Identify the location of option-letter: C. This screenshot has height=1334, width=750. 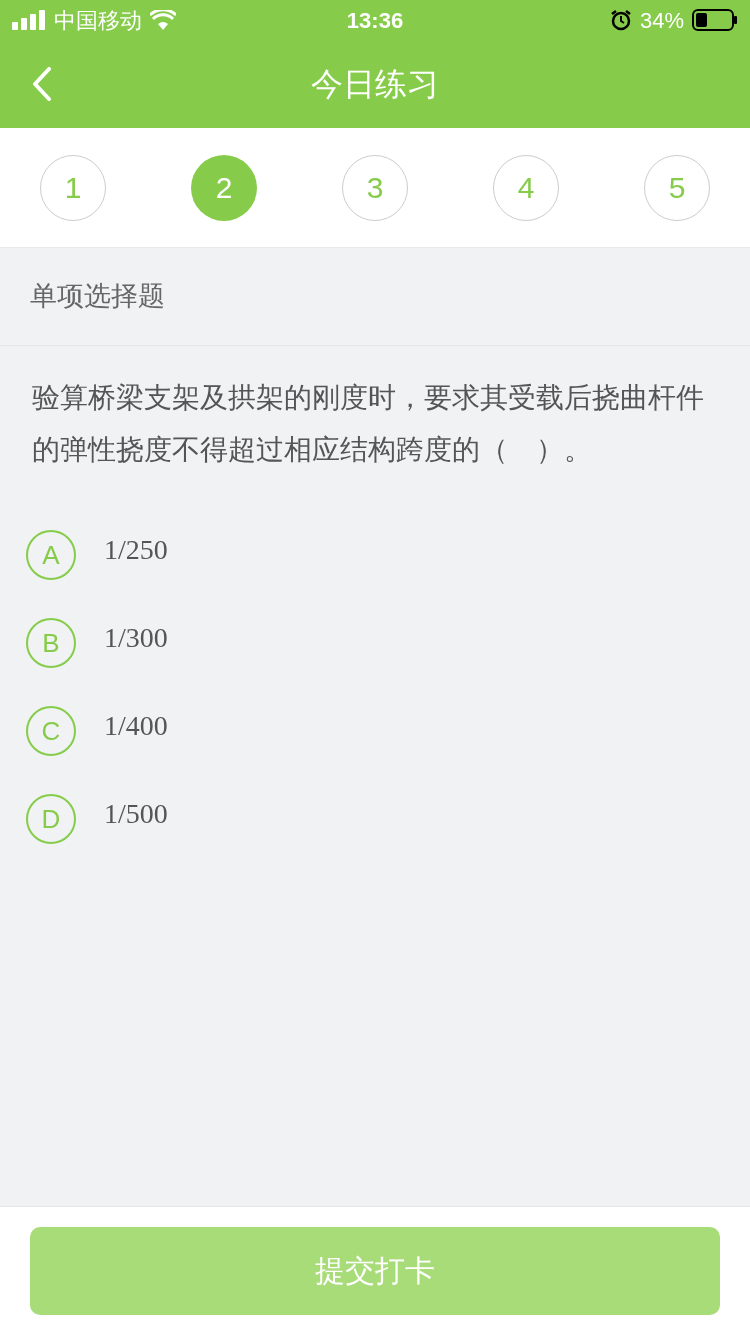
(51, 731).